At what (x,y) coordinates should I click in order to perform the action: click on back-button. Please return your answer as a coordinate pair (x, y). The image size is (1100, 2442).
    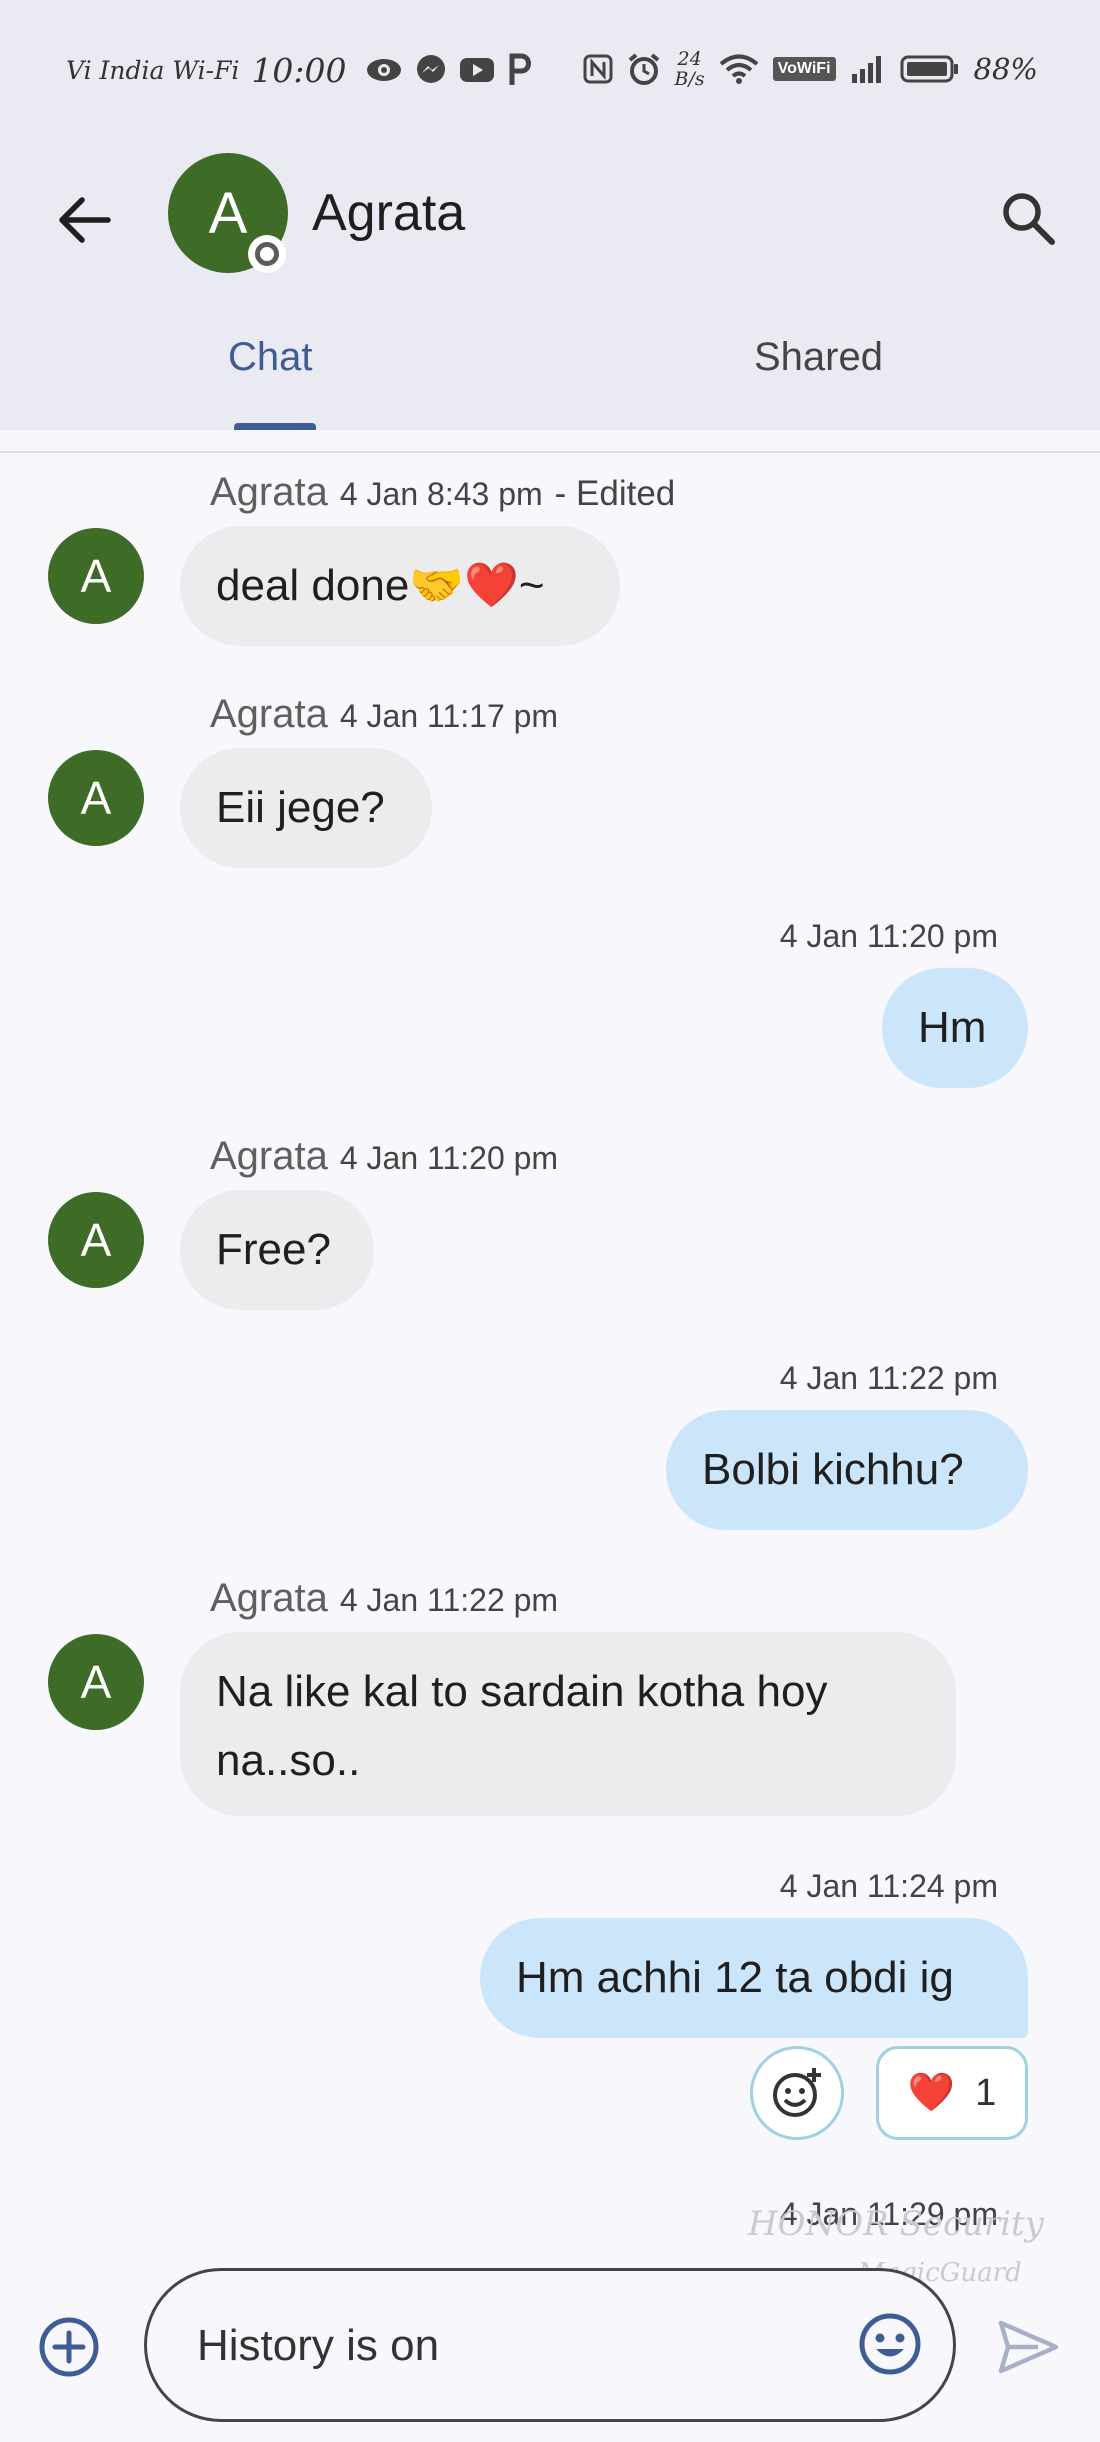
    Looking at the image, I should click on (85, 220).